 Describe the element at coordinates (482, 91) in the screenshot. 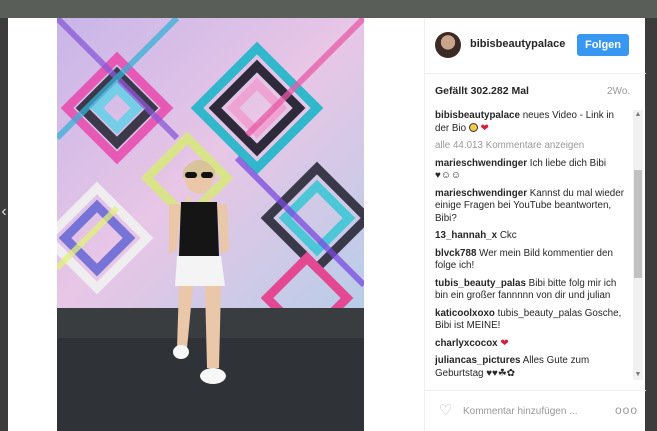

I see `likes-count: Gefällt 302.282 Mal` at that location.